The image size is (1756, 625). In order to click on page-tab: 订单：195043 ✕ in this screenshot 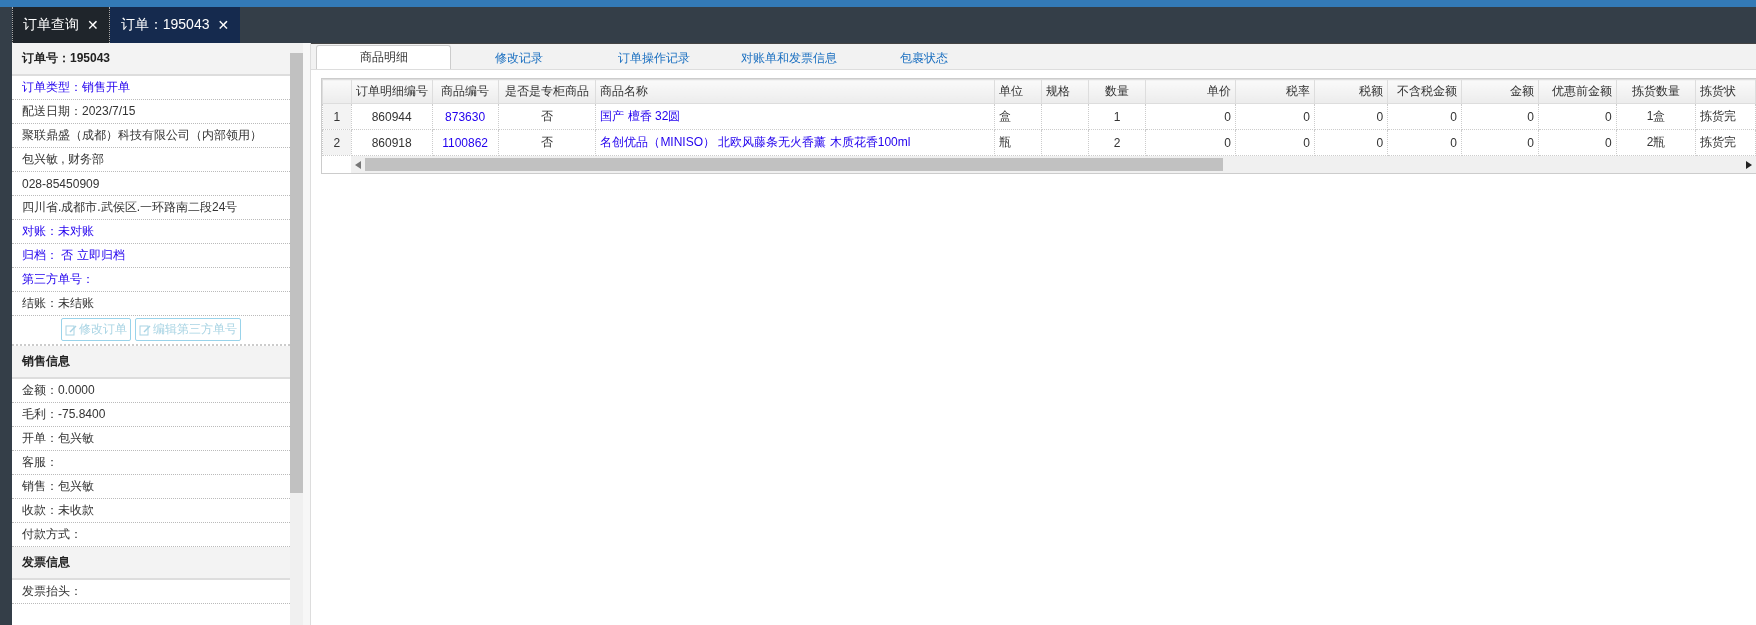, I will do `click(175, 25)`.